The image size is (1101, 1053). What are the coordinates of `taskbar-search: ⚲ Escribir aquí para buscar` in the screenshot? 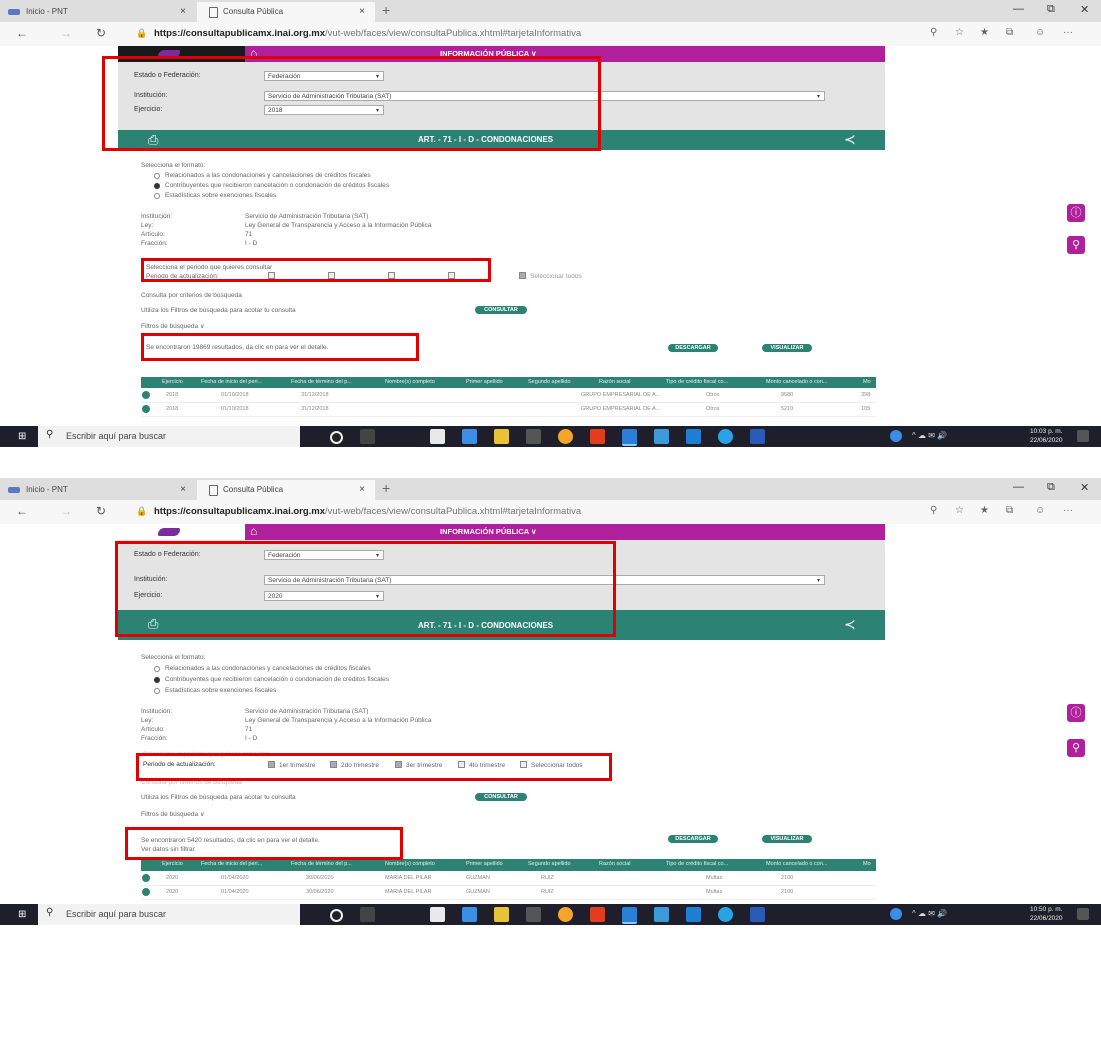 It's located at (169, 914).